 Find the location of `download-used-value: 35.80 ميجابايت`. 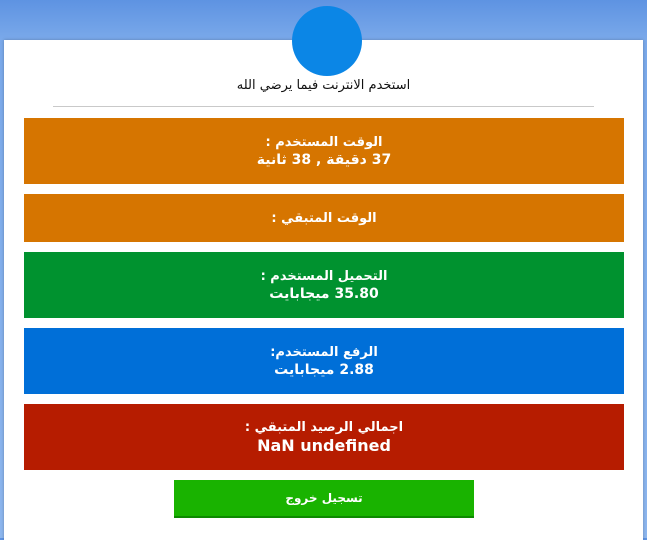

download-used-value: 35.80 ميجابايت is located at coordinates (324, 293).